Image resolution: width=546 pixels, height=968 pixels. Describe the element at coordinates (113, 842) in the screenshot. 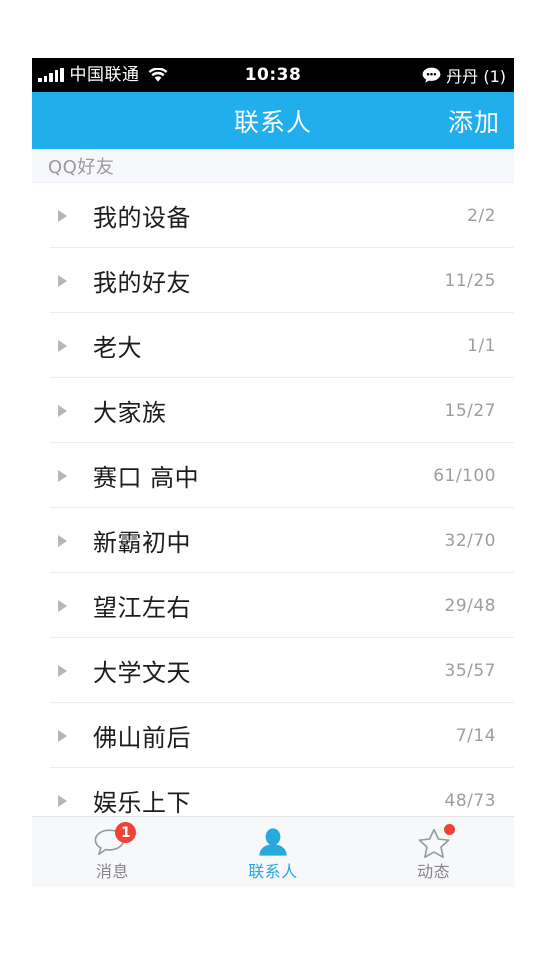

I see `chat-bubble-icon: 1` at that location.